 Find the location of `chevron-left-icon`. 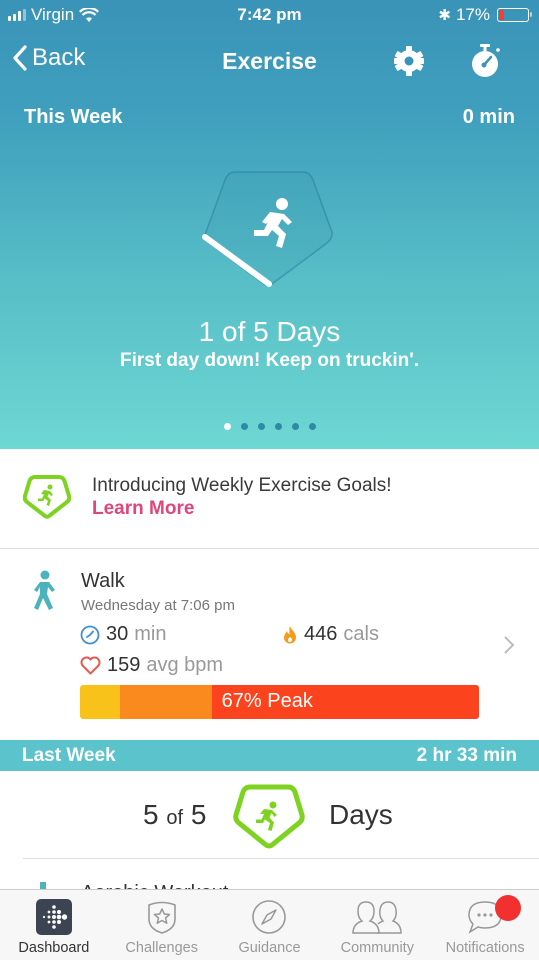

chevron-left-icon is located at coordinates (20, 58).